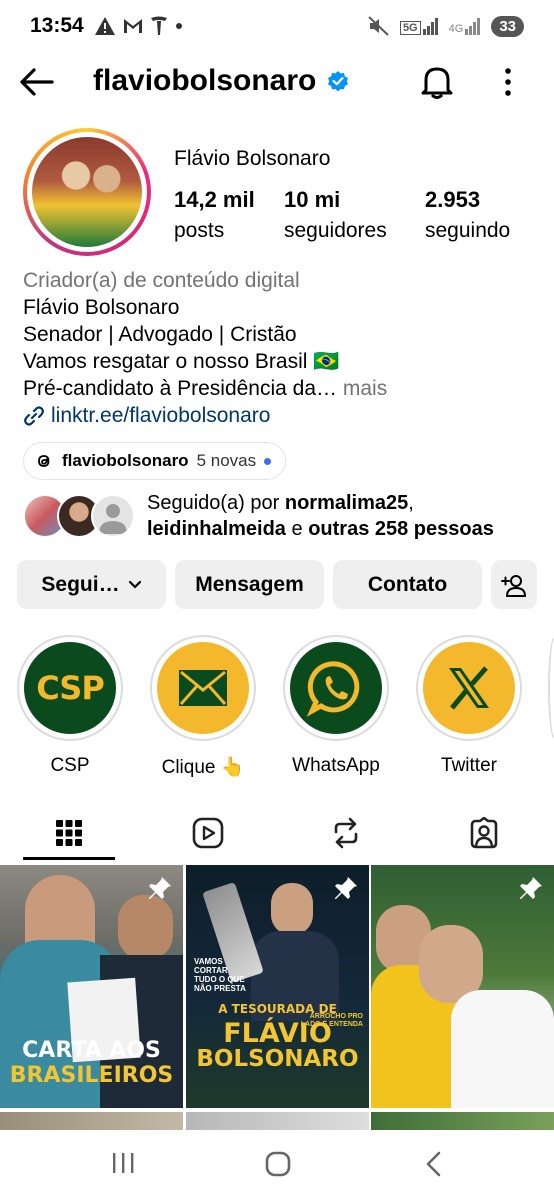 This screenshot has height=1200, width=554. I want to click on highlight-whatsapp: WhatsApp, so click(336, 706).